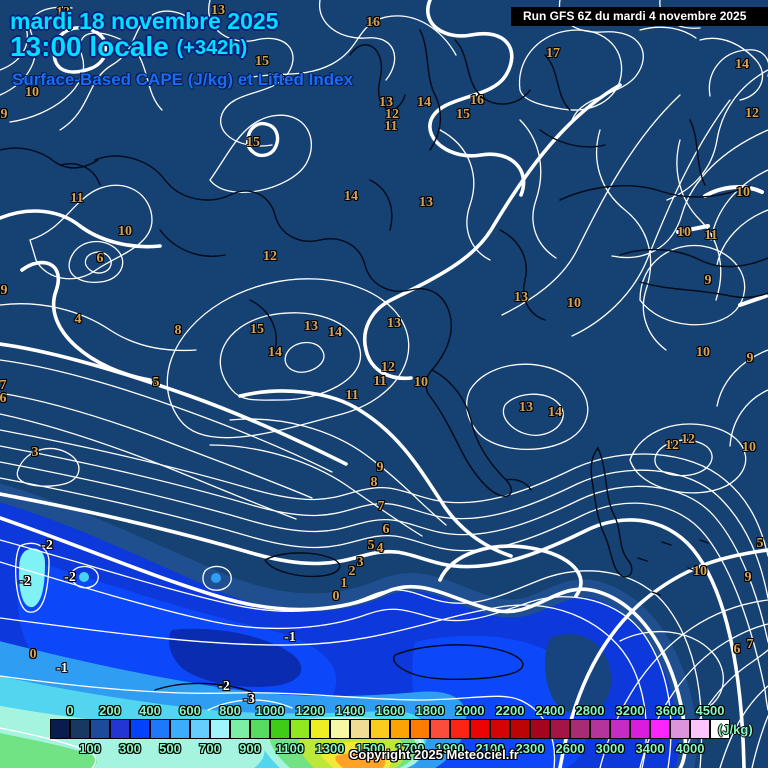 The image size is (768, 768). I want to click on colorbar-tick-label: 300, so click(130, 748).